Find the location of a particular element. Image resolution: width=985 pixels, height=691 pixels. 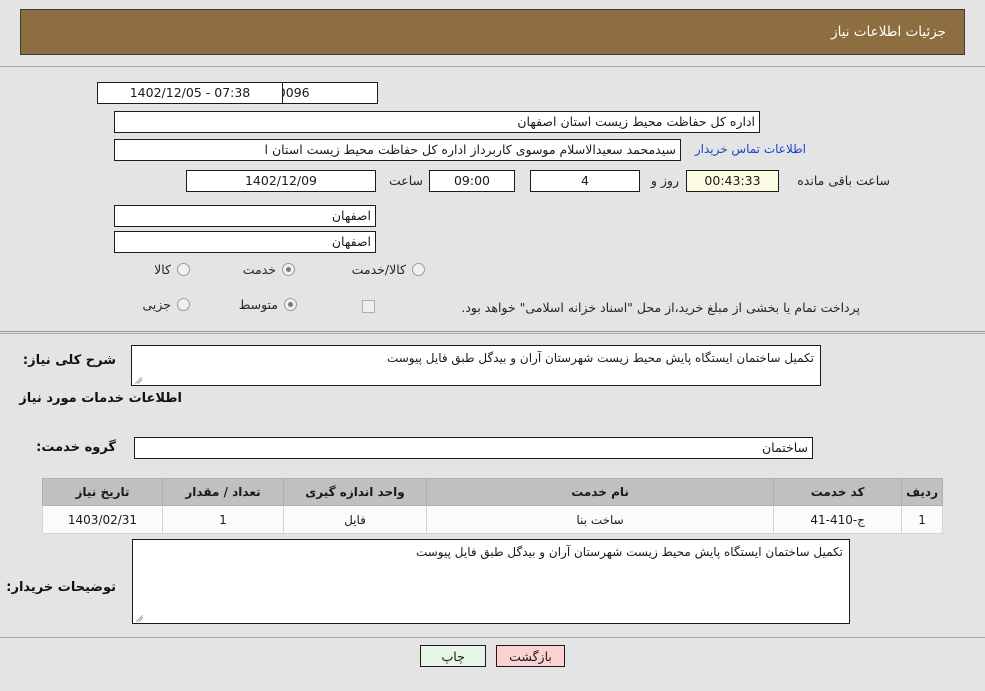

deadline-date-value: 1402/12/09 is located at coordinates (281, 181).